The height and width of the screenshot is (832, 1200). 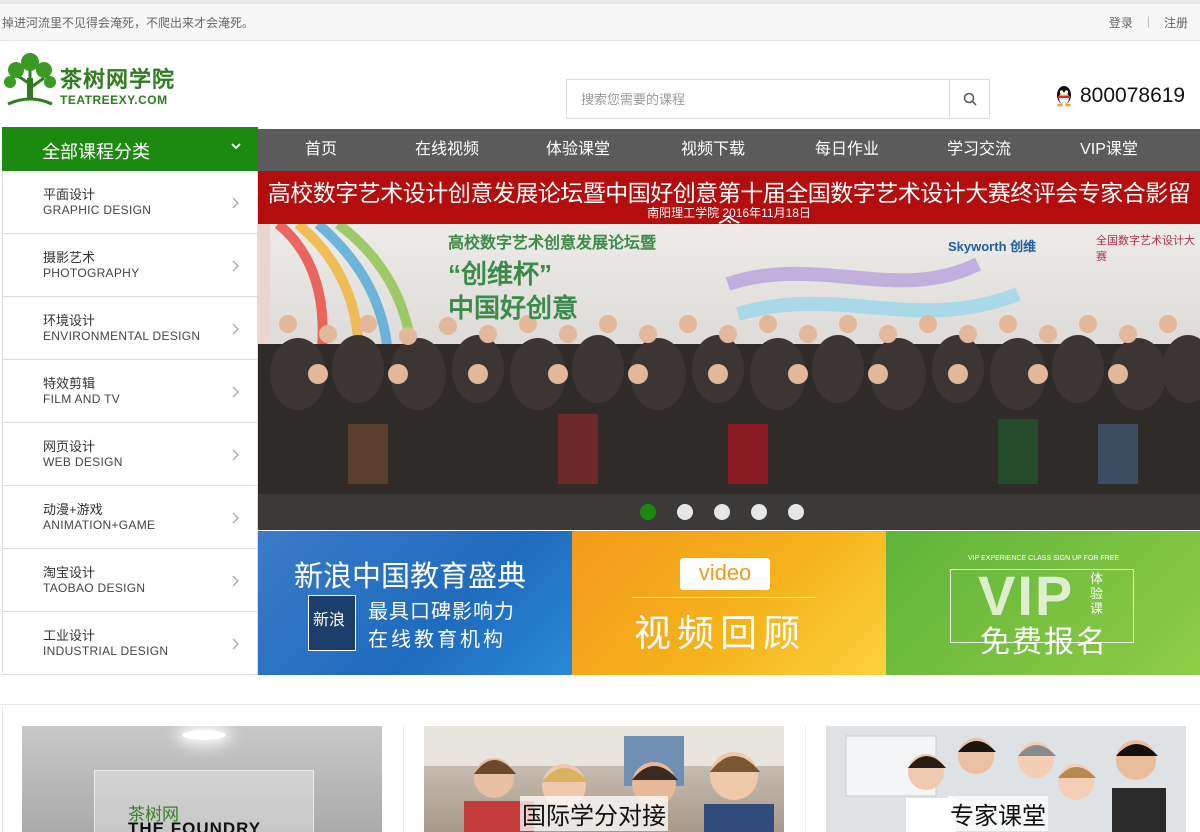 I want to click on search-button, so click(x=969, y=99).